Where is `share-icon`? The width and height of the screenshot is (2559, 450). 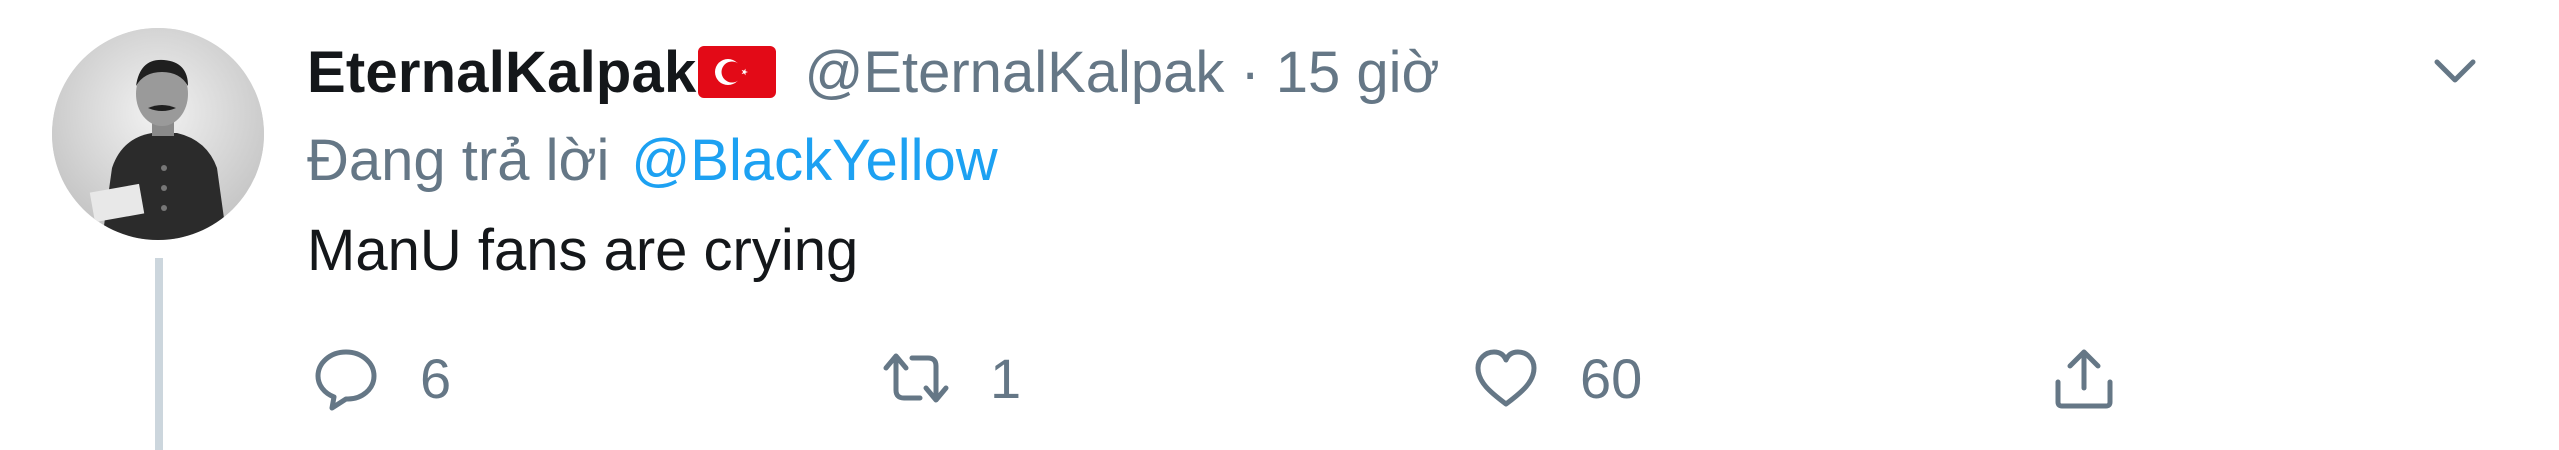
share-icon is located at coordinates (2084, 379).